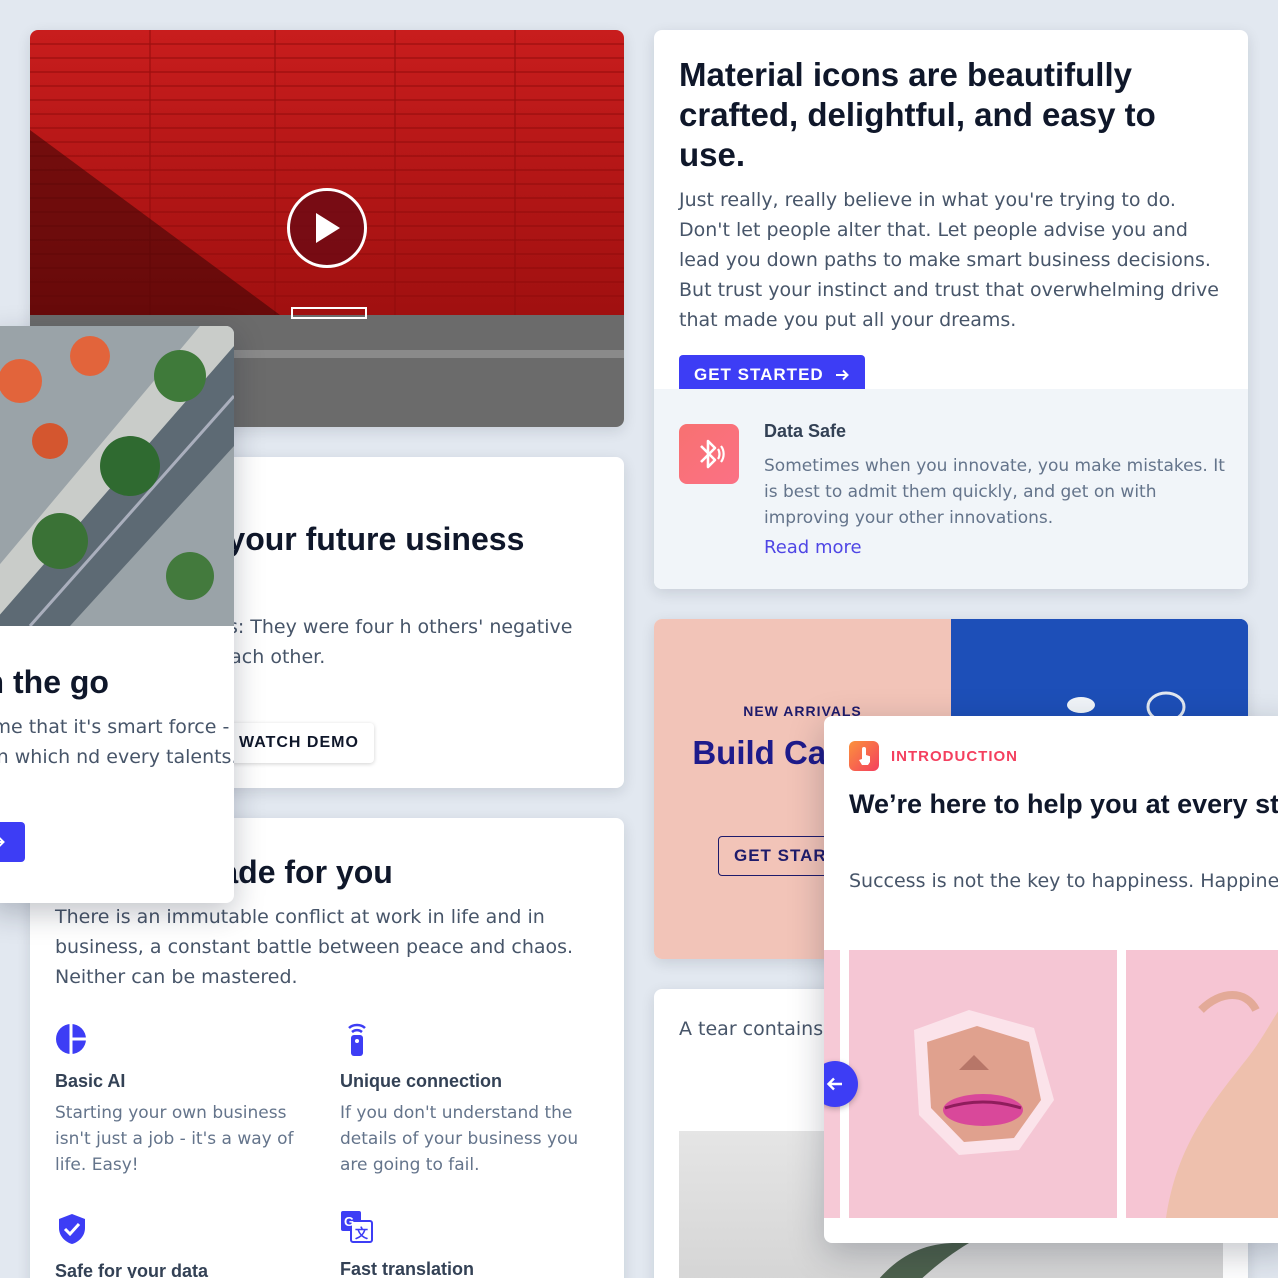 The height and width of the screenshot is (1278, 1278). I want to click on shield-check-icon, so click(72, 1229).